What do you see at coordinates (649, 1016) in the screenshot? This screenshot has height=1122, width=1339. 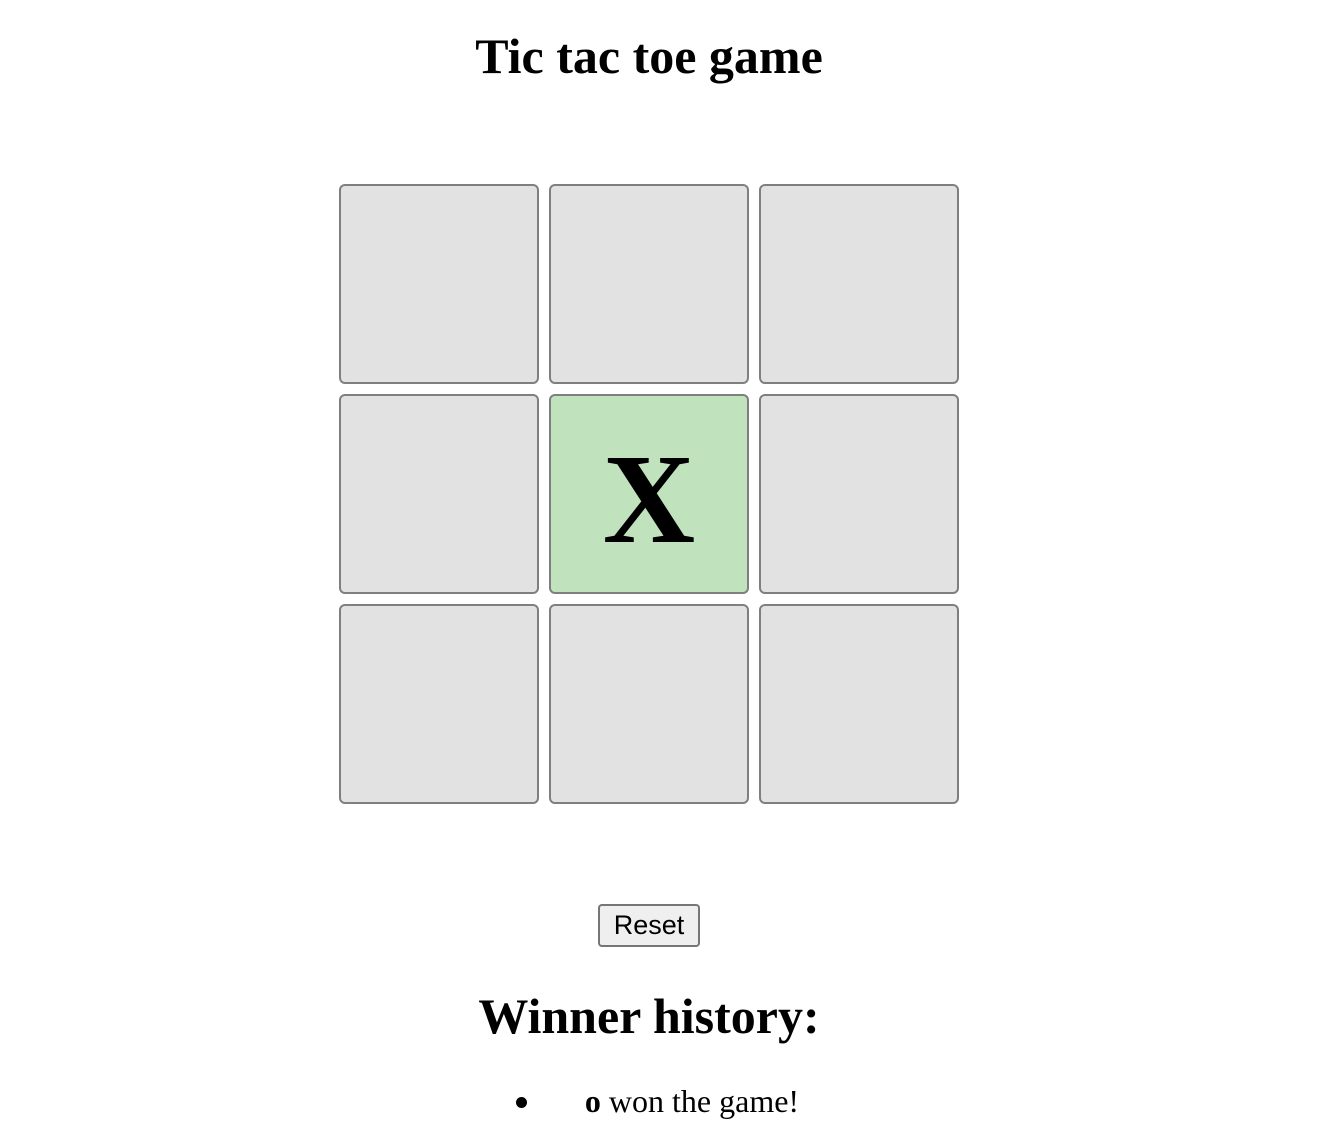 I see `winner-history-title: Winner history:` at bounding box center [649, 1016].